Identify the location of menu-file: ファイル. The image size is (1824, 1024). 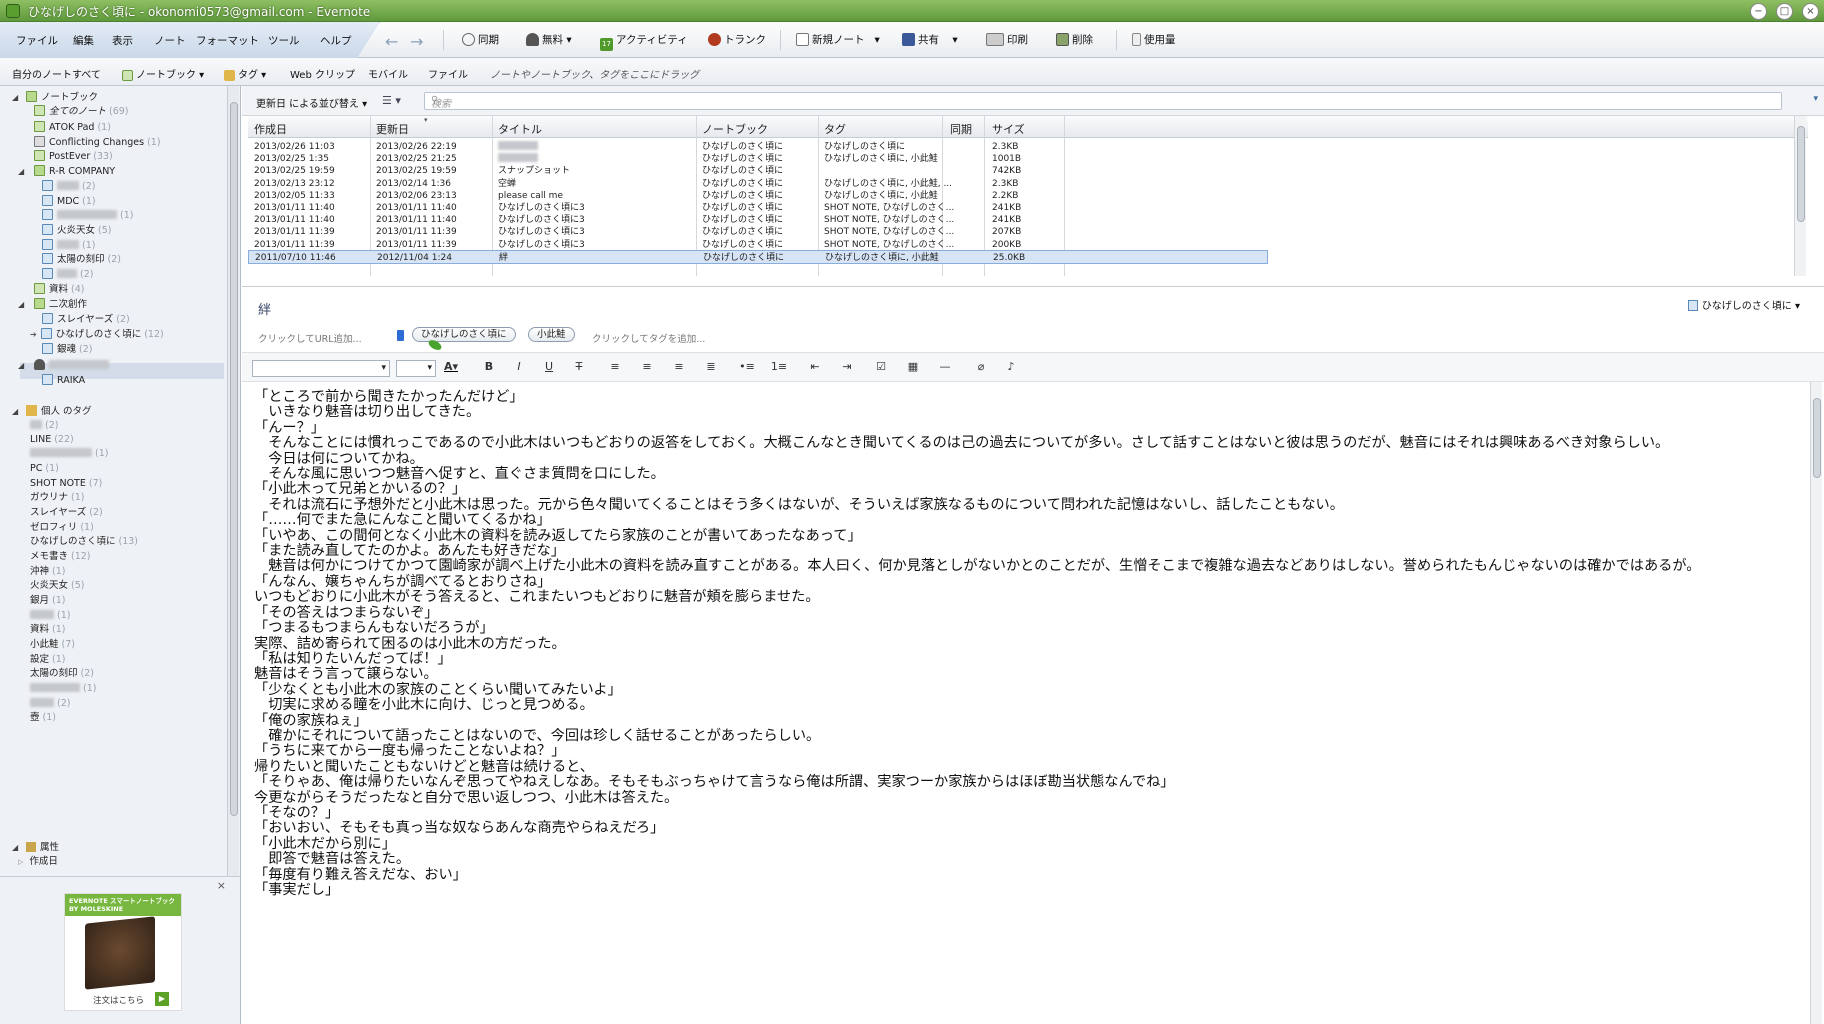
(37, 40).